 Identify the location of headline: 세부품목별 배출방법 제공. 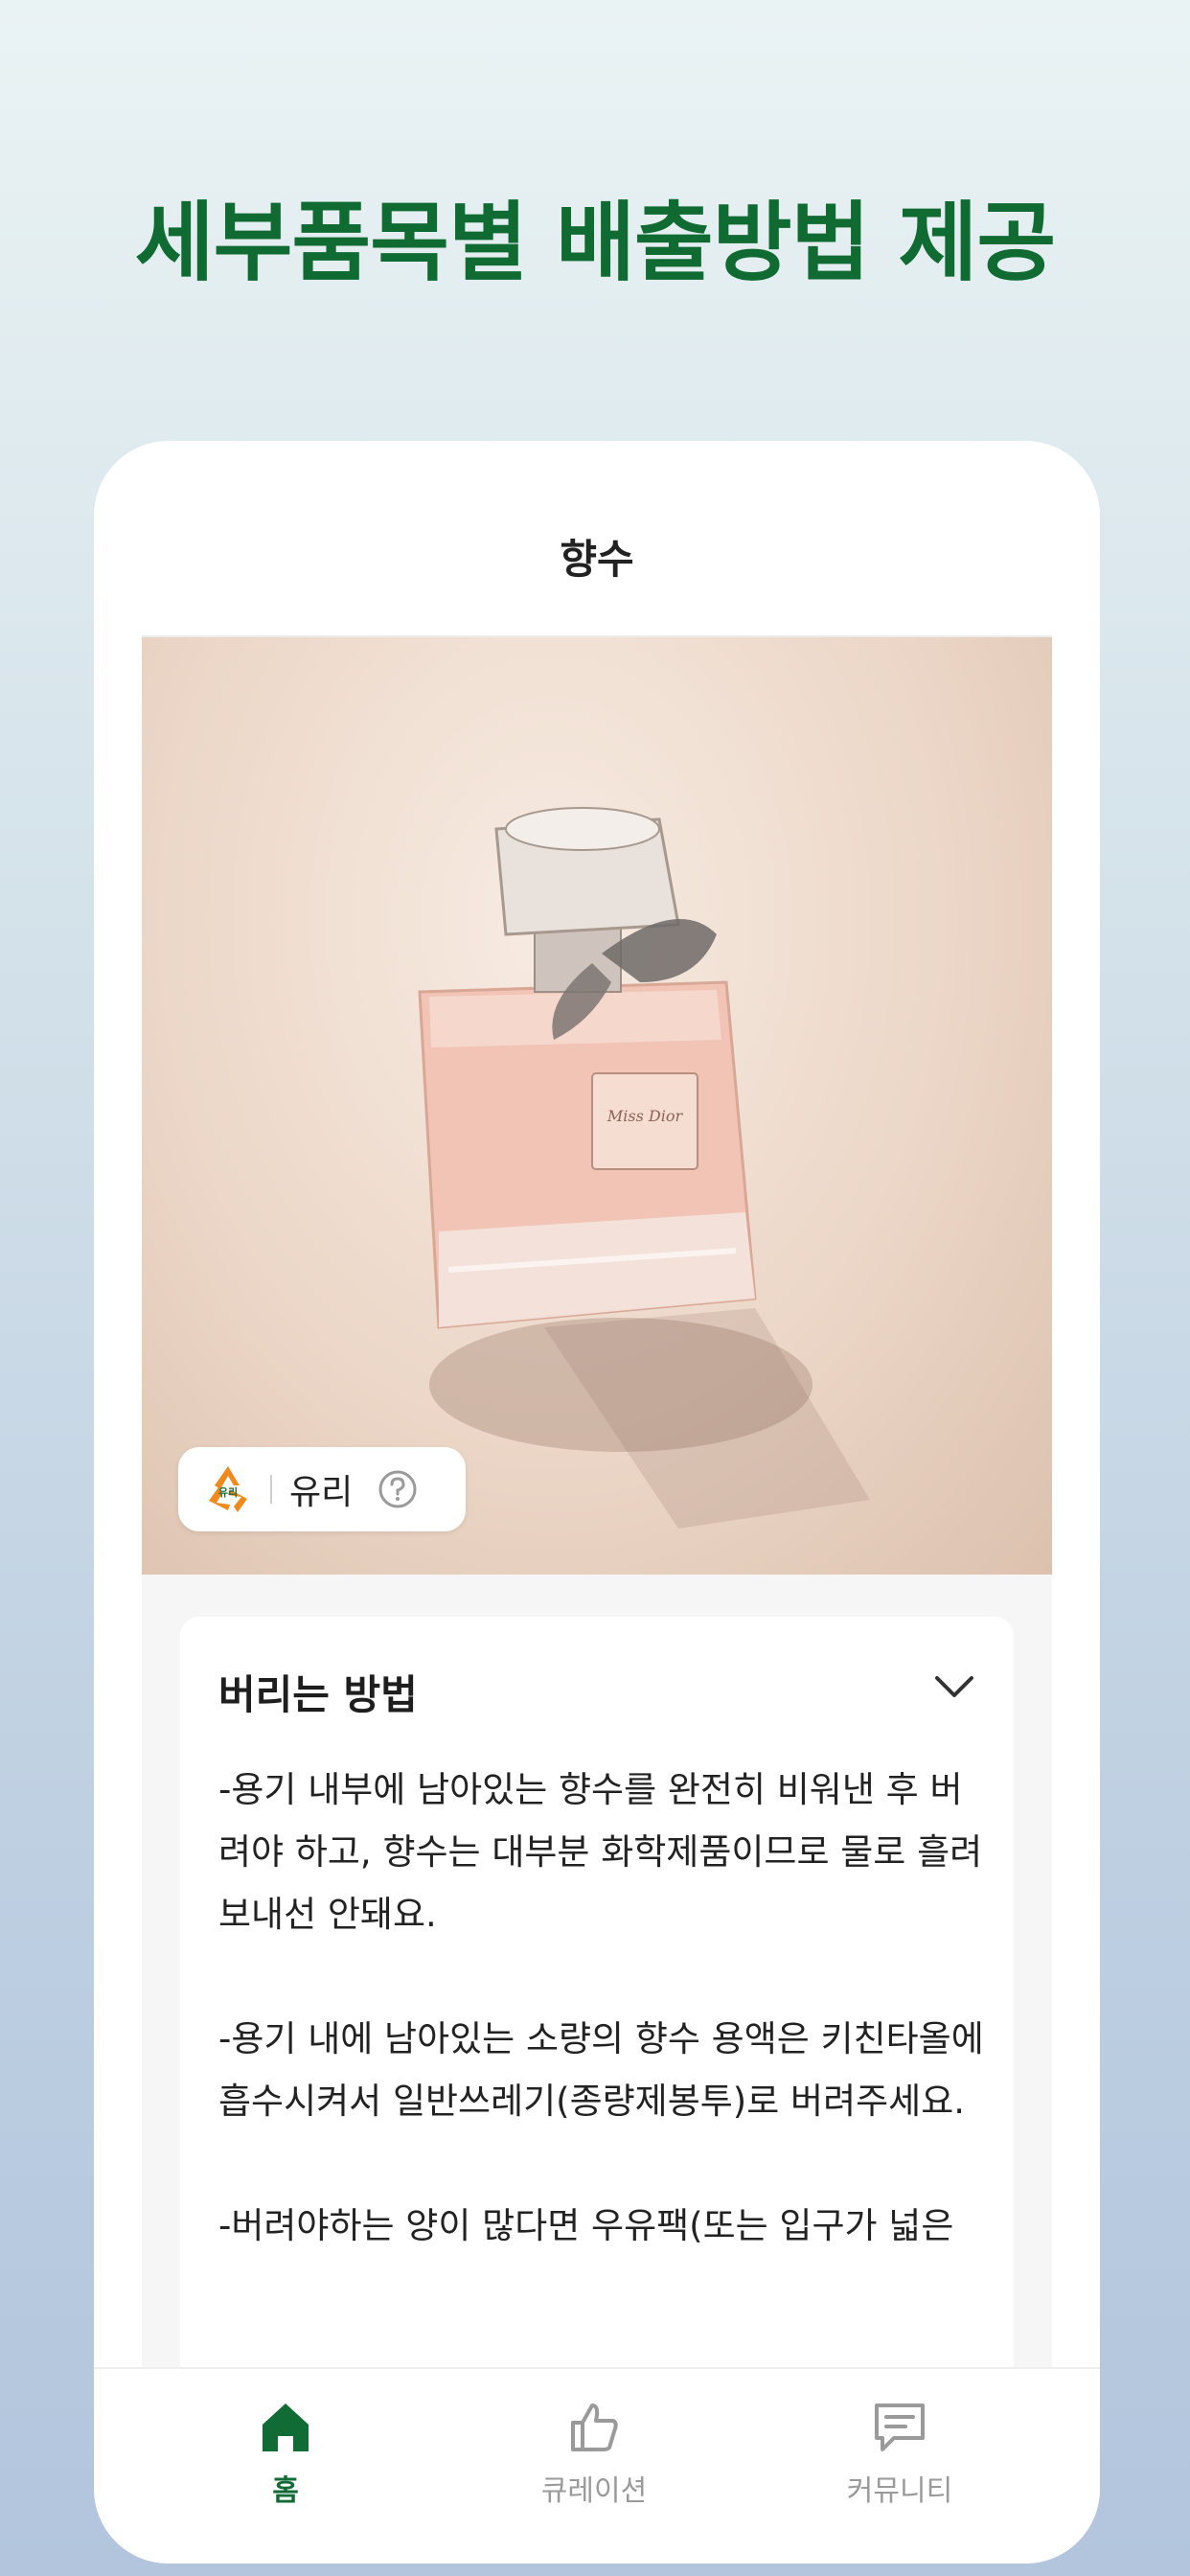
(595, 243).